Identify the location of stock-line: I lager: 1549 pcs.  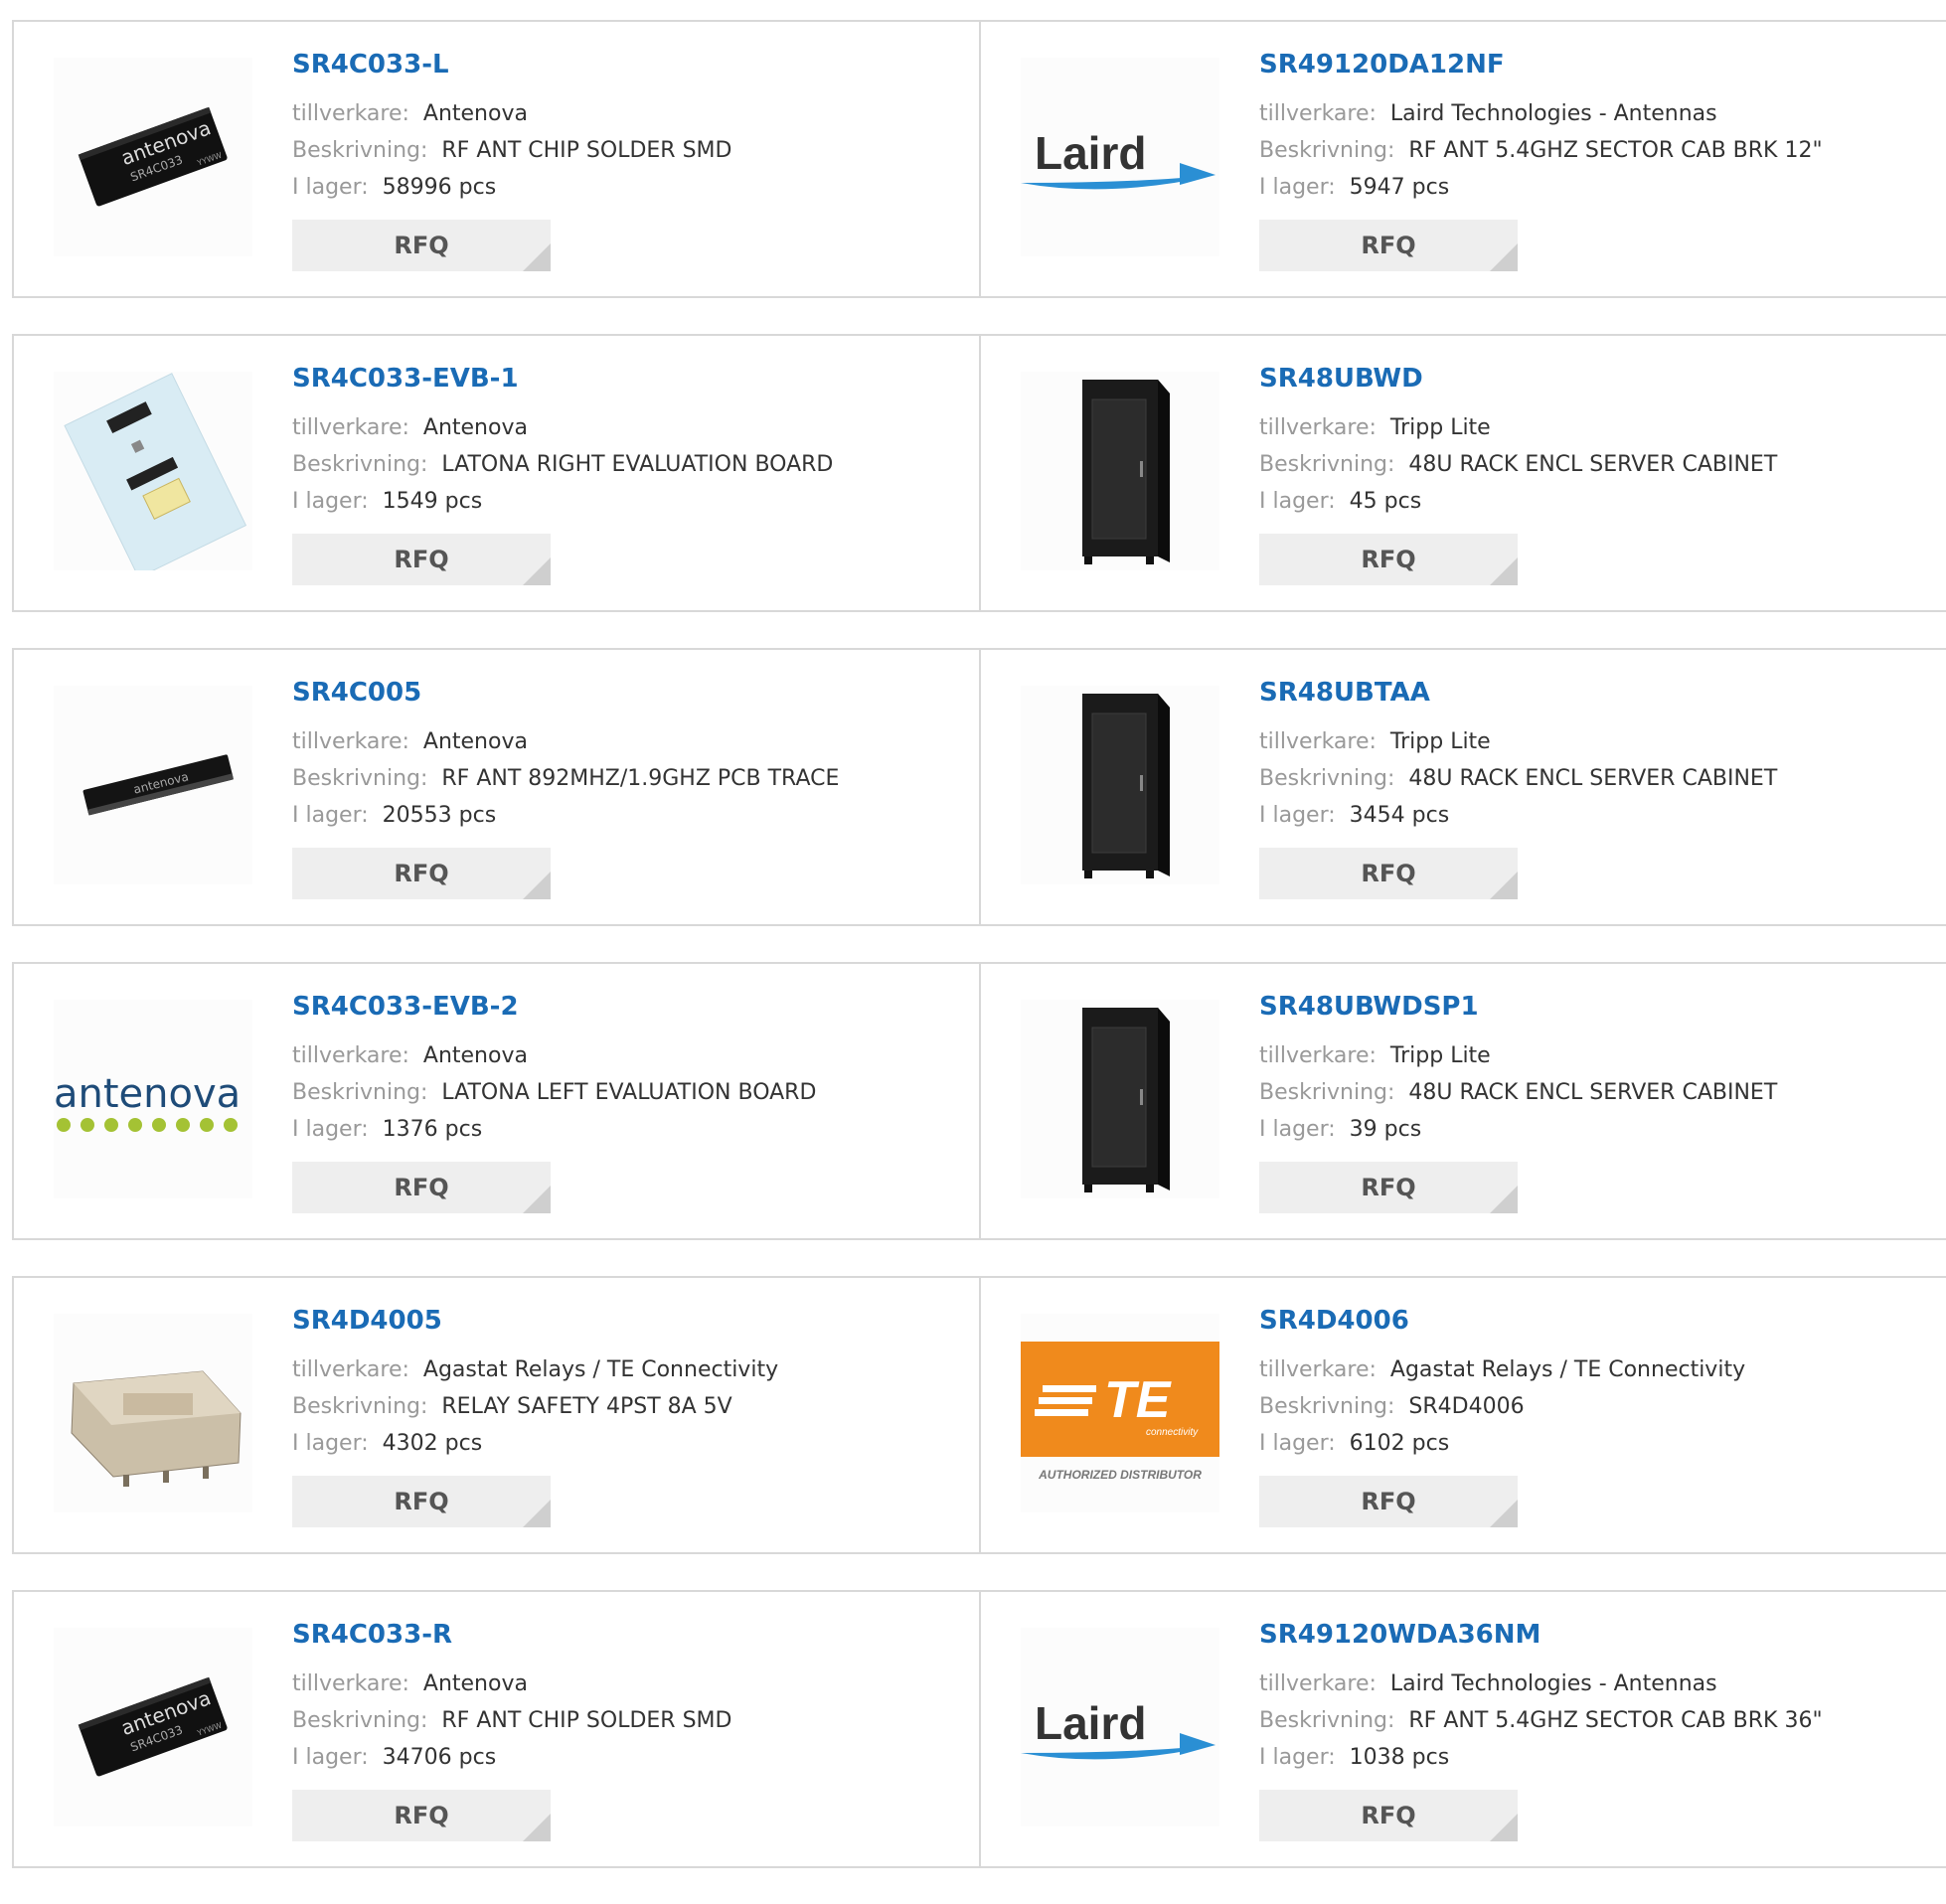
(562, 501).